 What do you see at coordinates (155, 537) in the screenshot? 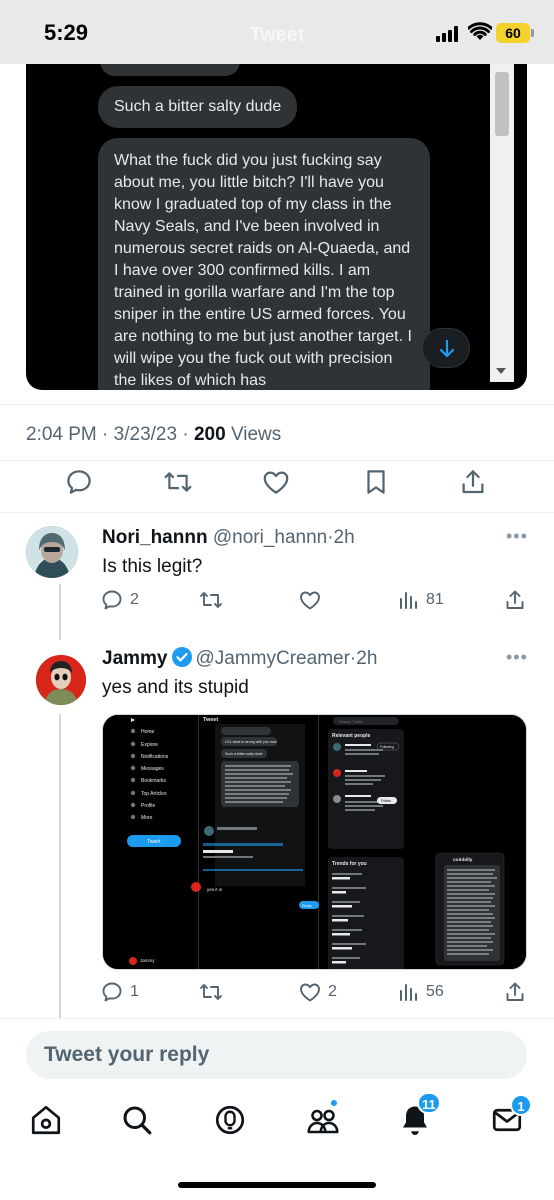
I see `author-name: Nori_hannn` at bounding box center [155, 537].